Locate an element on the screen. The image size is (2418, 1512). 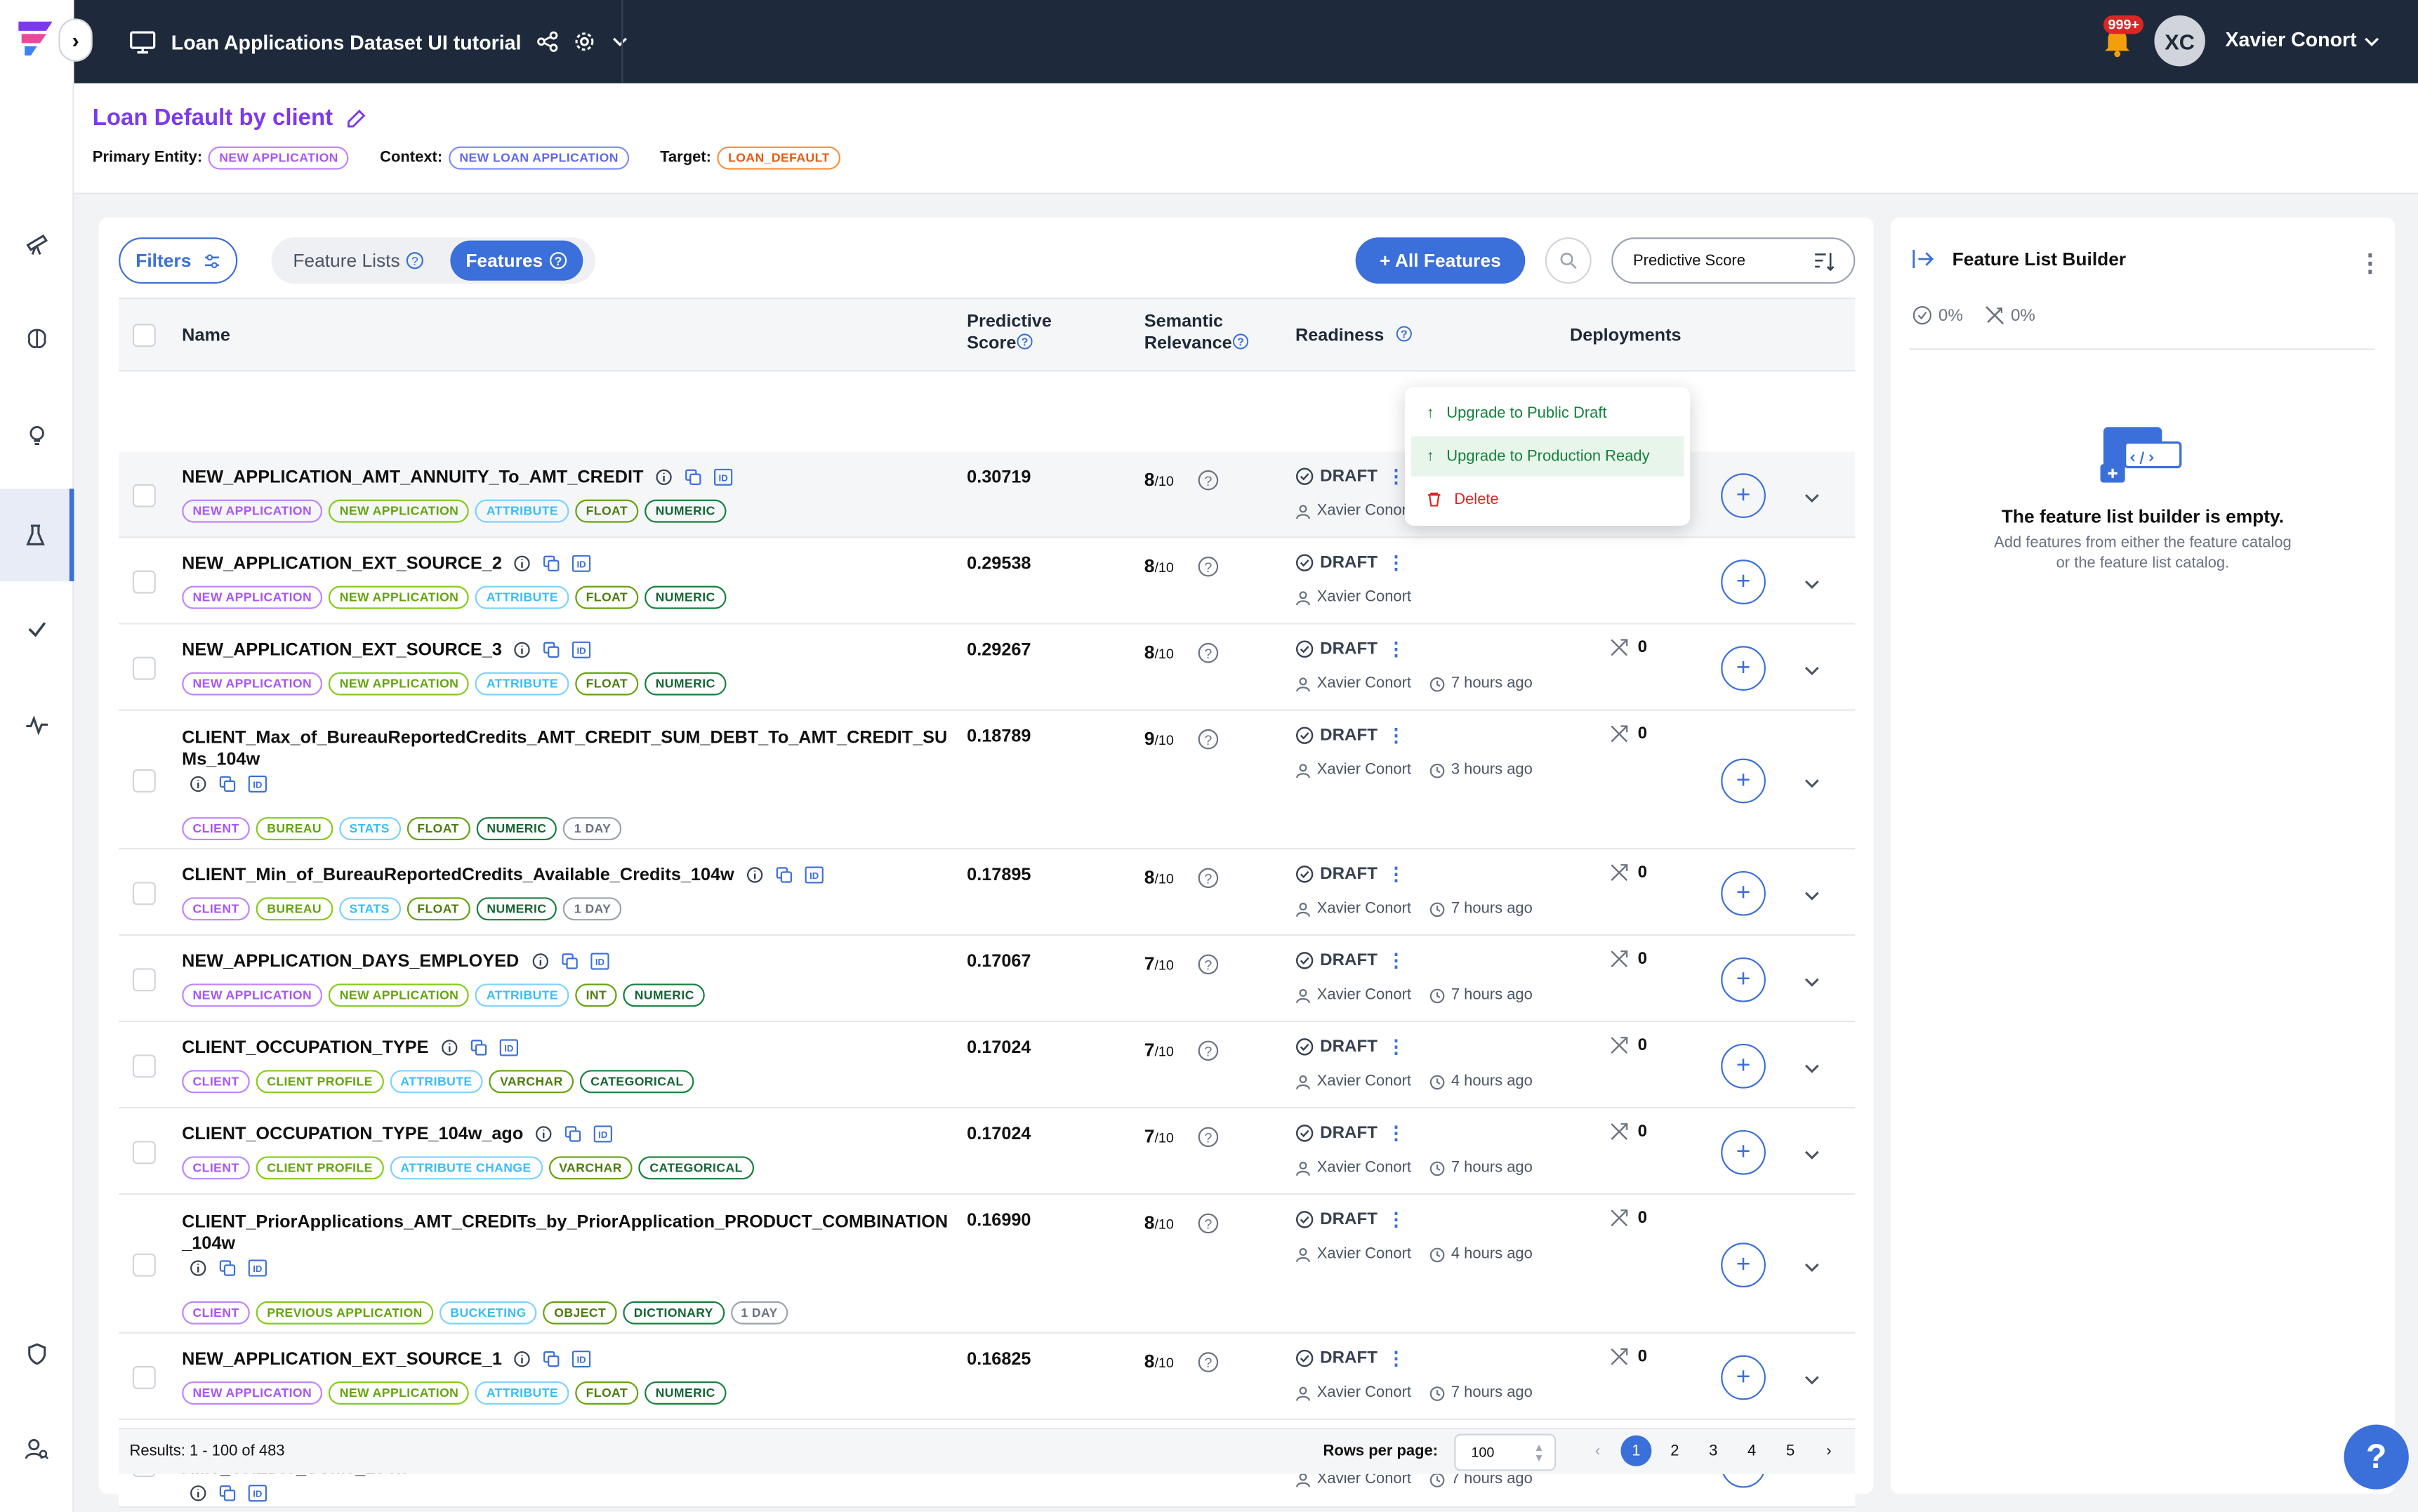
avatar: XC is located at coordinates (2179, 41).